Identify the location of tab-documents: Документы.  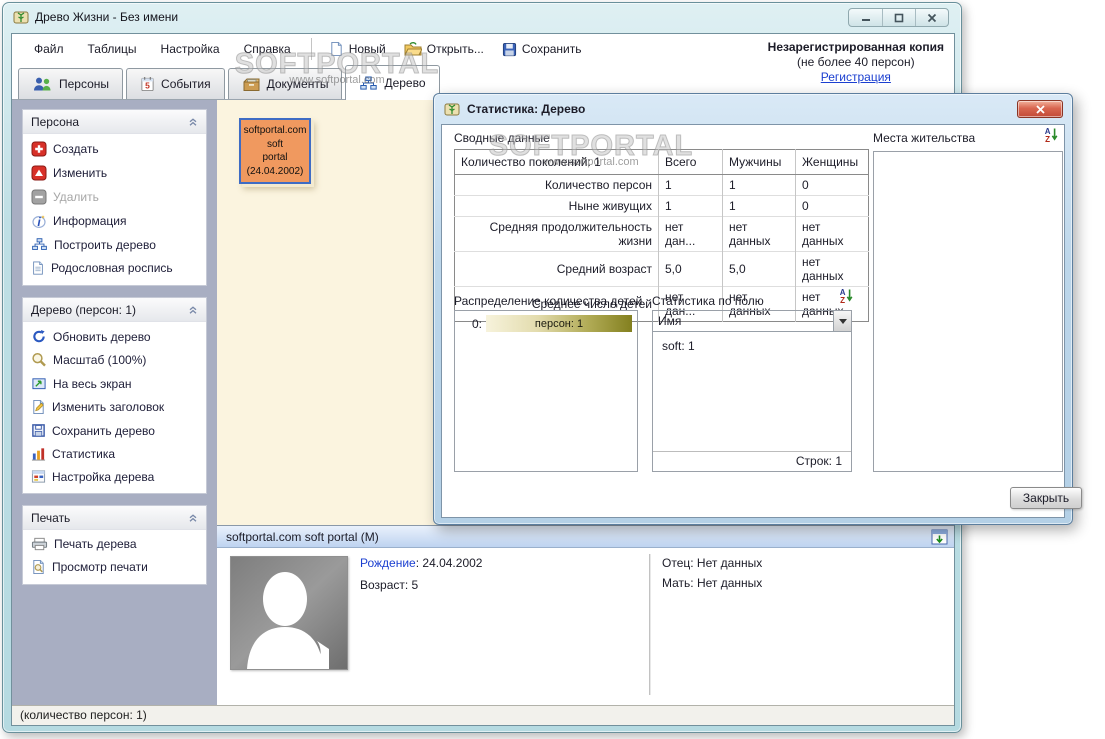
(285, 83).